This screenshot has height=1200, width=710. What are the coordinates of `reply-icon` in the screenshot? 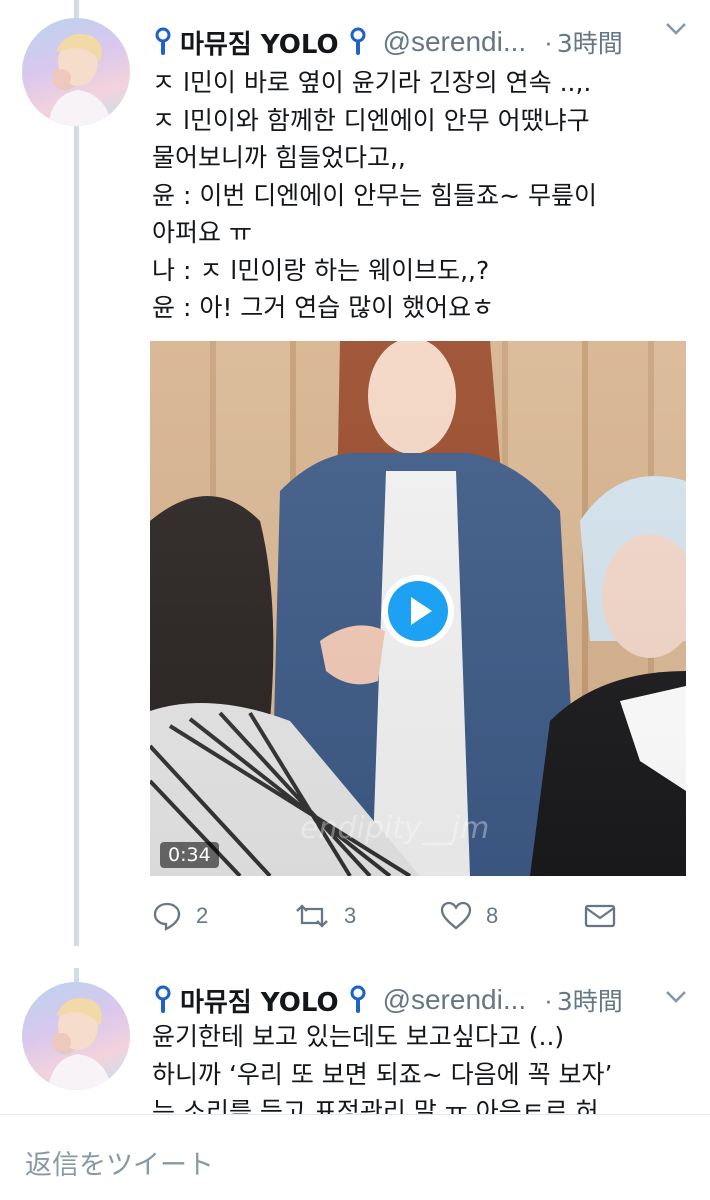 It's located at (167, 916).